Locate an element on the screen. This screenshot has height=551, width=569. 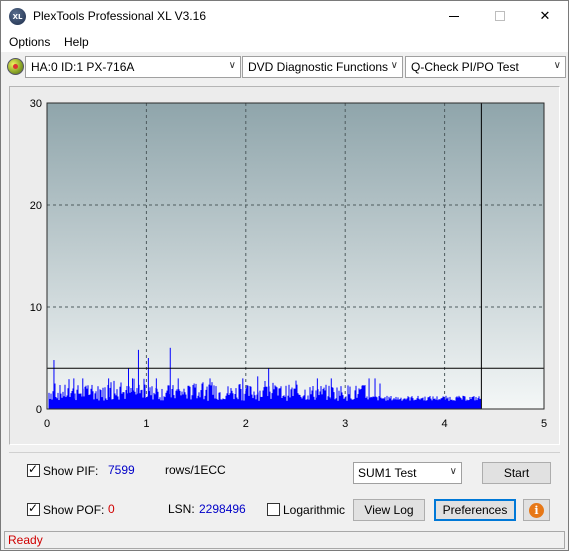
show-pif-checkbox is located at coordinates (33, 469).